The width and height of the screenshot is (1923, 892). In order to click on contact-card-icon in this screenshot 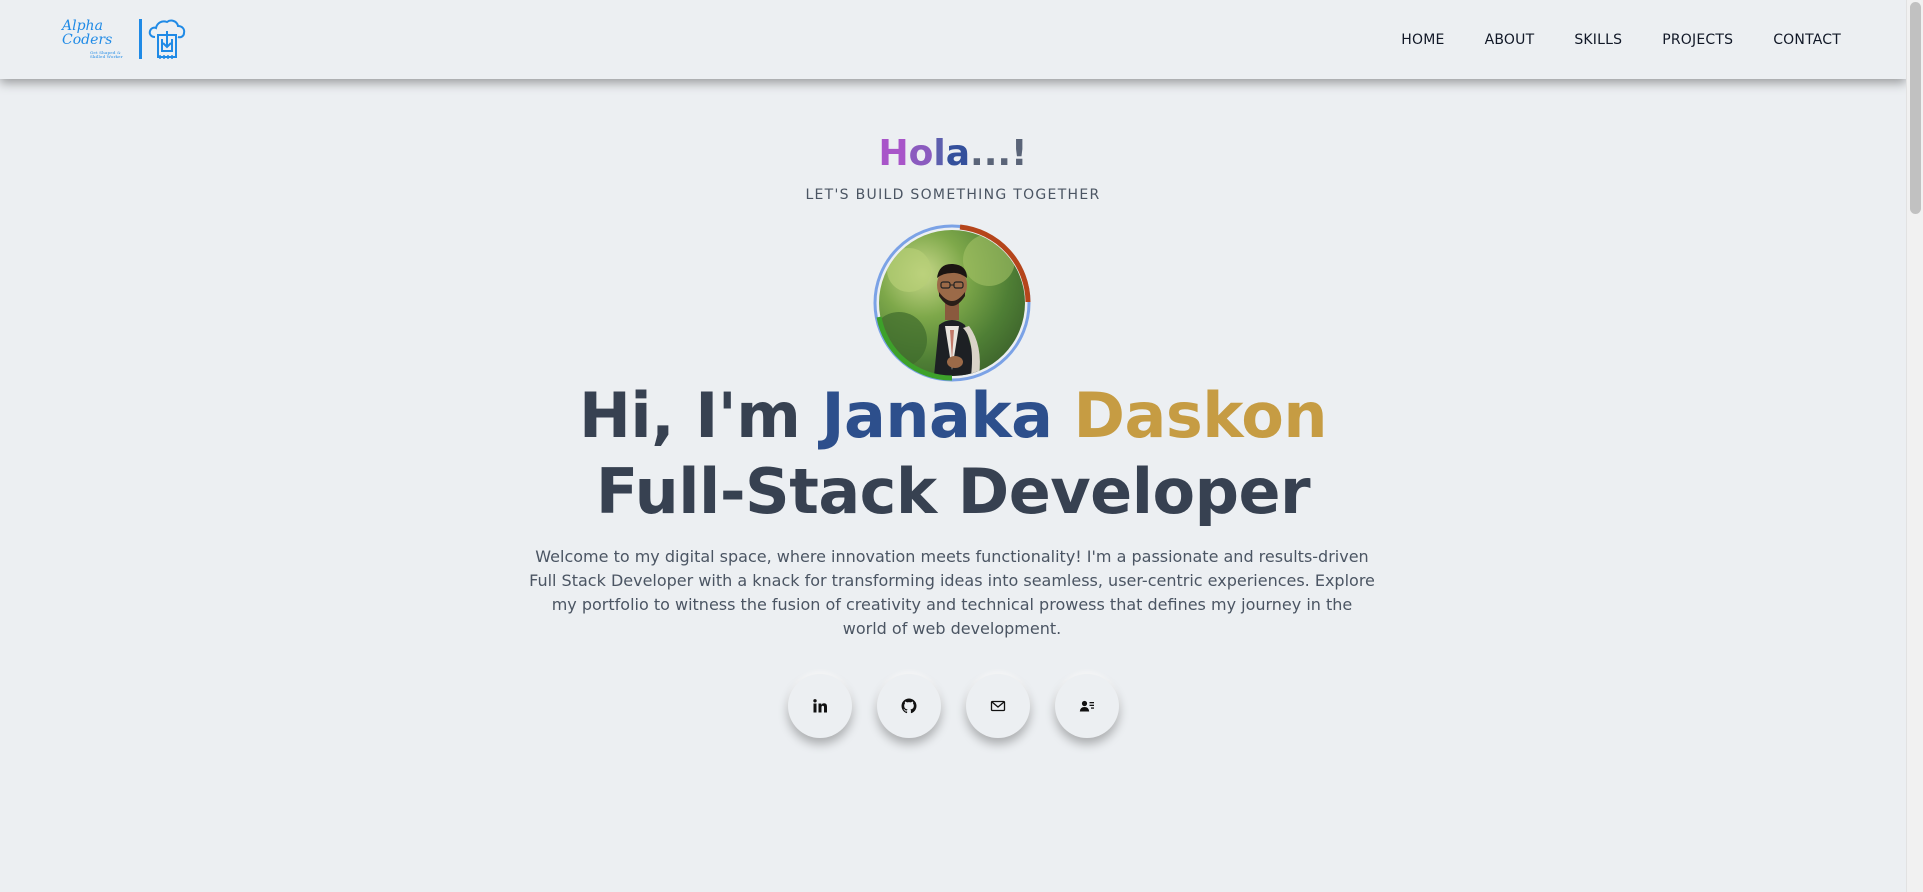, I will do `click(1086, 706)`.